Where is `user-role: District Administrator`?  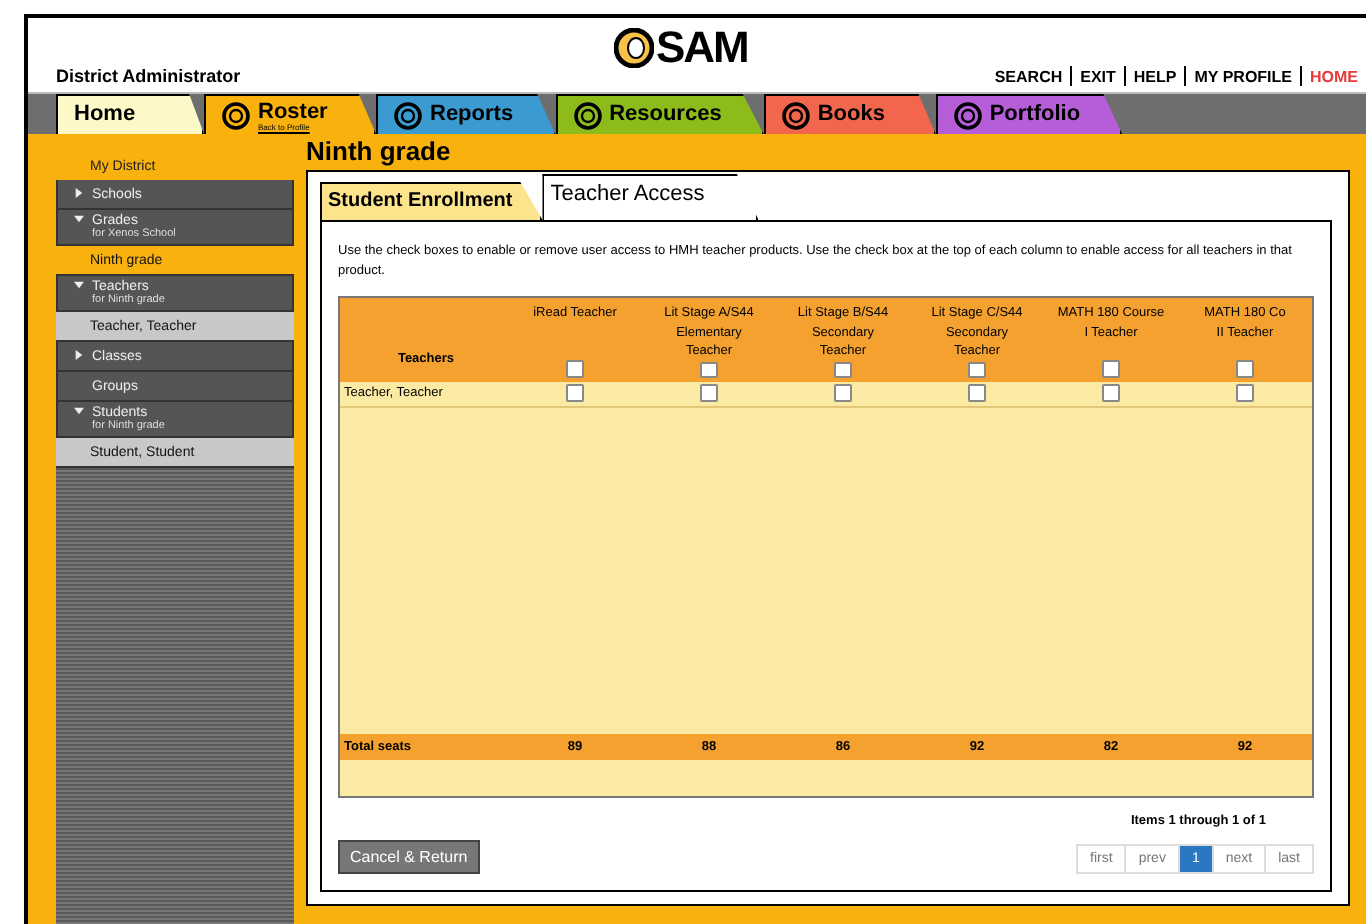
user-role: District Administrator is located at coordinates (148, 76).